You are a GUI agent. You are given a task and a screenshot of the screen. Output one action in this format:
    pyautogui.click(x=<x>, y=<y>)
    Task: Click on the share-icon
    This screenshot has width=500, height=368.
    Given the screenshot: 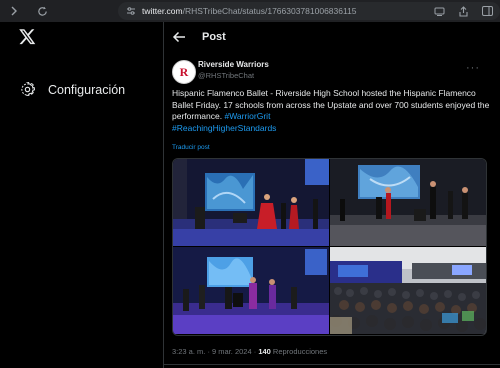 What is the action you would take?
    pyautogui.click(x=463, y=11)
    